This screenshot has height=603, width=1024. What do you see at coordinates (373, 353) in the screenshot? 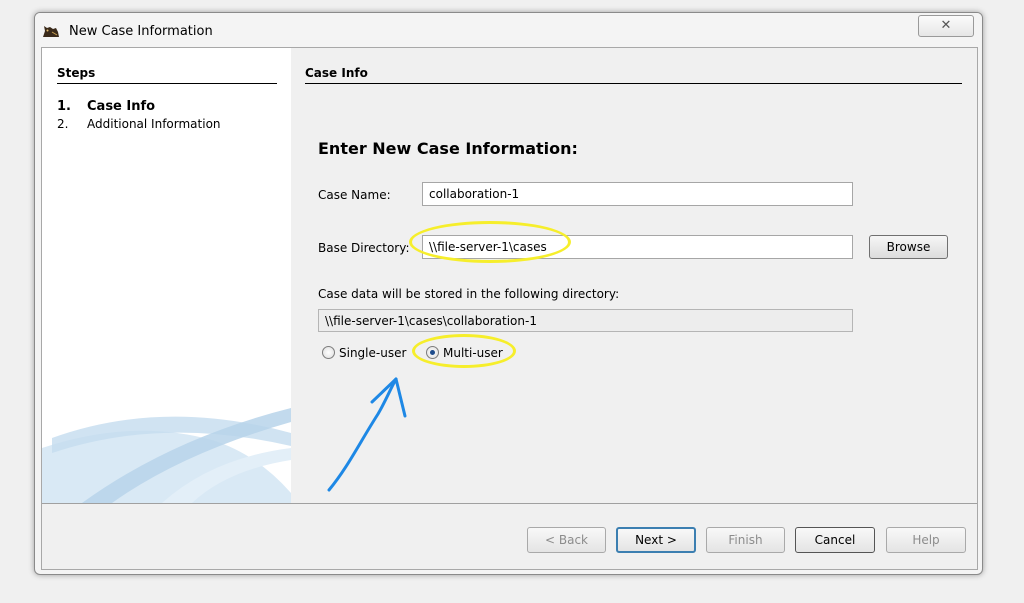
I see `single-user-label: Single-user` at bounding box center [373, 353].